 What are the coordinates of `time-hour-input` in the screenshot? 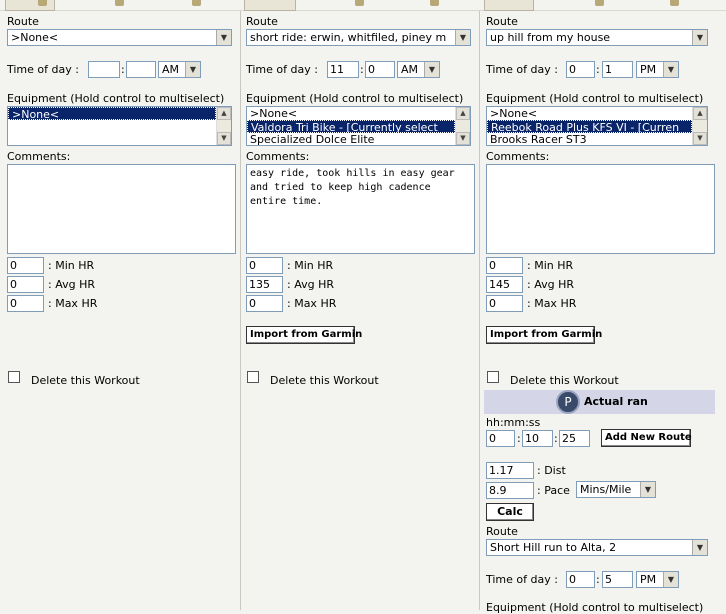 It's located at (104, 69).